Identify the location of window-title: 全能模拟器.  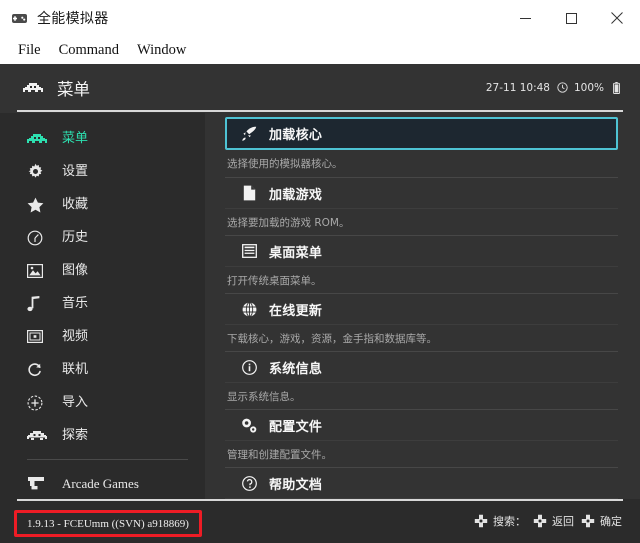
(73, 19).